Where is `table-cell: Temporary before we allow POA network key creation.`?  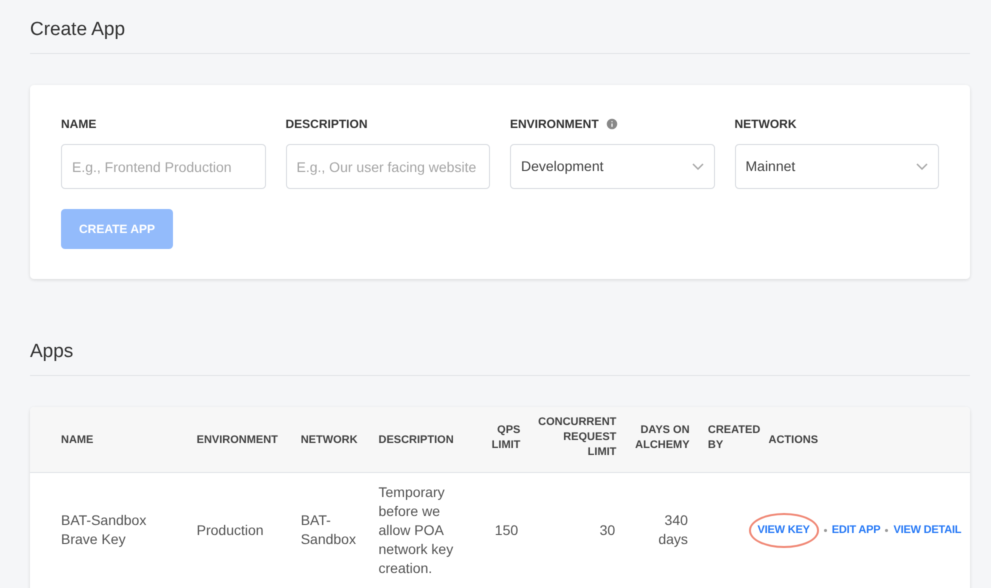
table-cell: Temporary before we allow POA network key creation. is located at coordinates (416, 530).